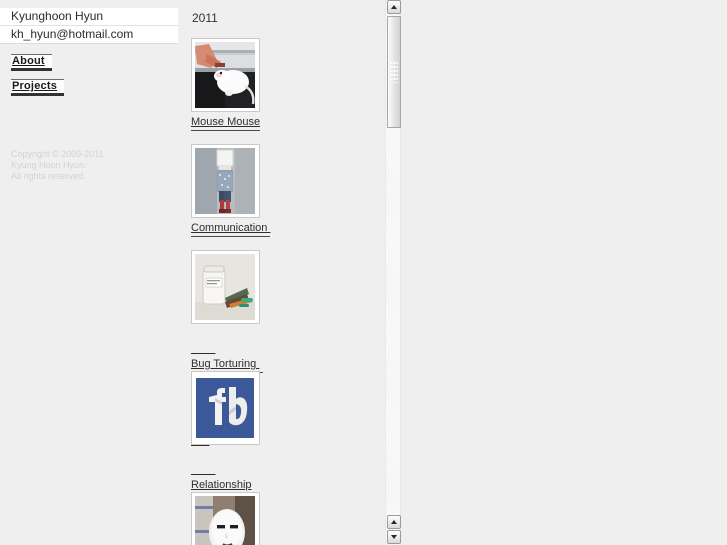 The image size is (727, 545). What do you see at coordinates (48, 176) in the screenshot?
I see `copyright-line-3: All rights reserved.` at bounding box center [48, 176].